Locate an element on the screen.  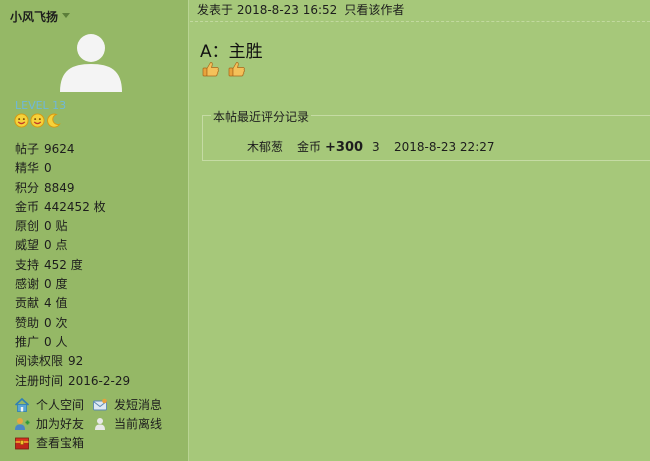
rating-note: 3 is located at coordinates (376, 147).